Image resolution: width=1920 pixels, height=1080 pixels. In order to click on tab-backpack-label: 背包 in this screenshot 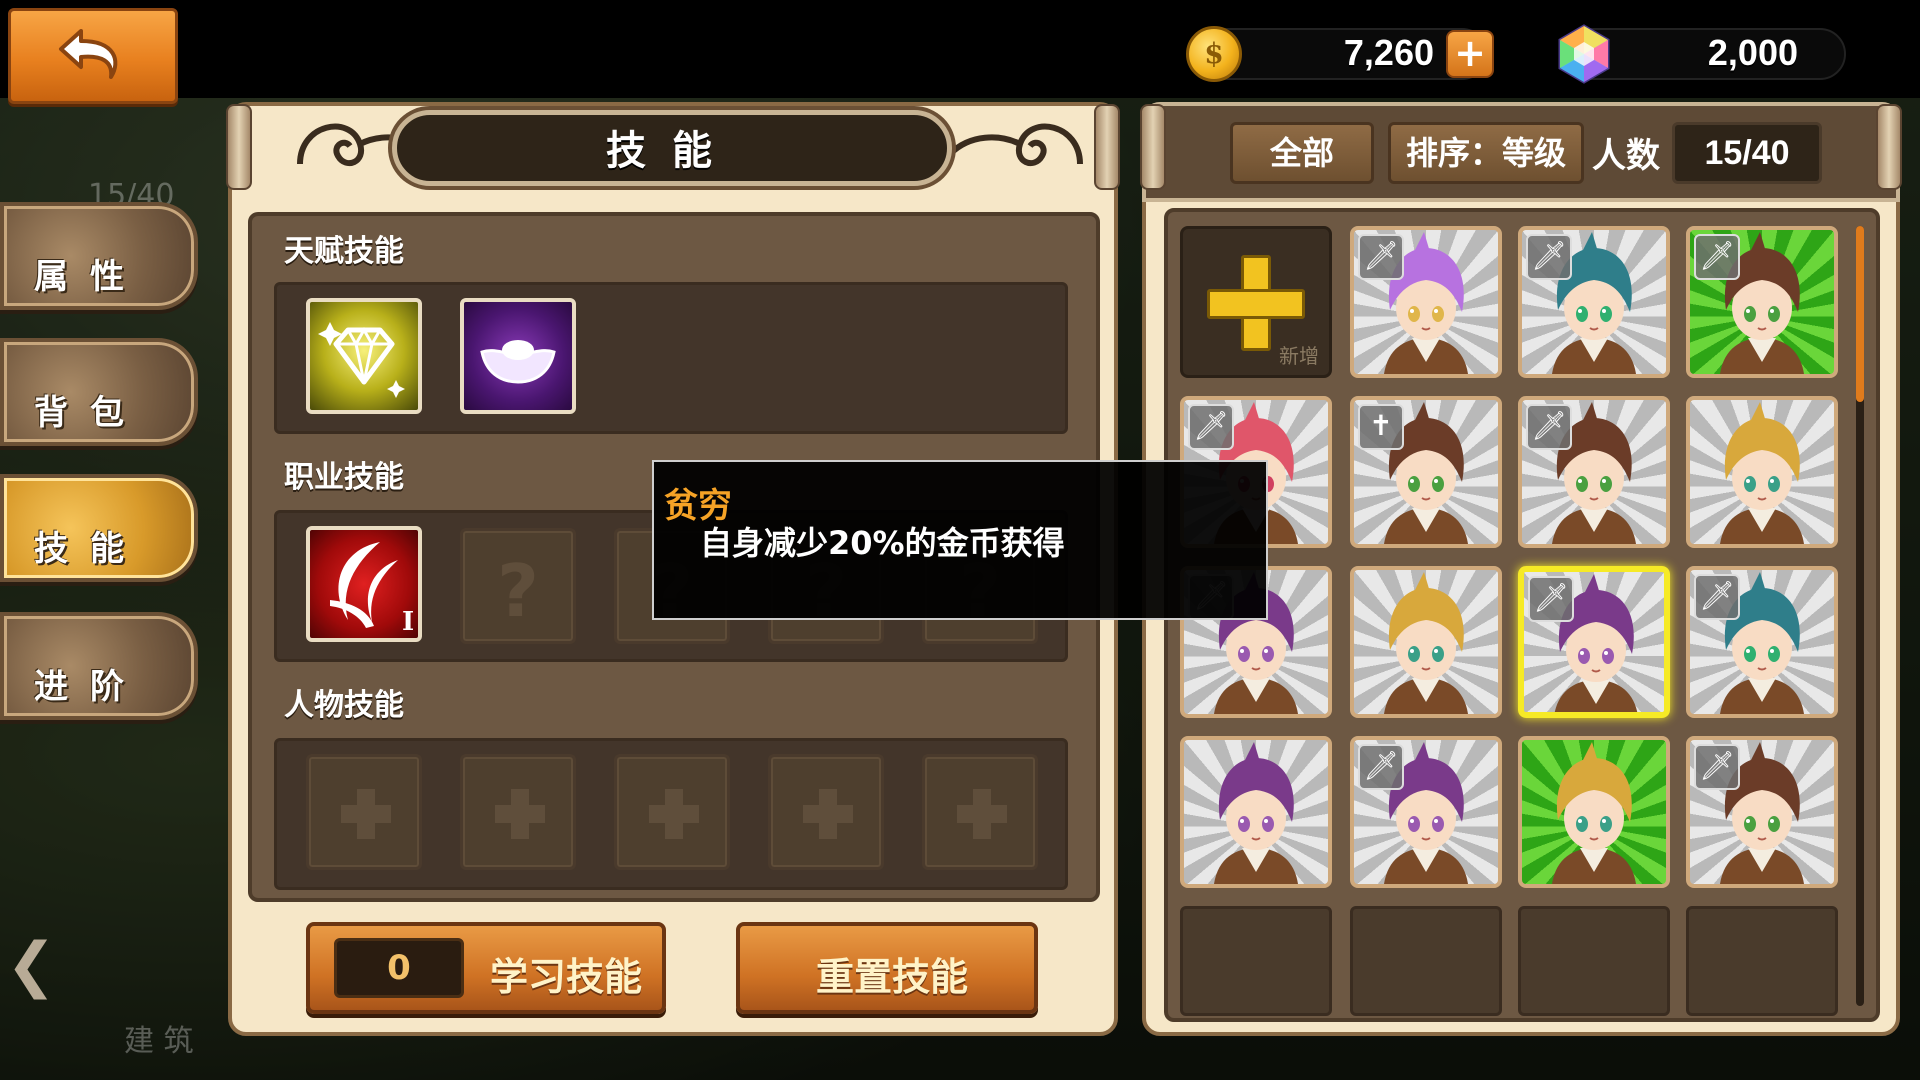, I will do `click(90, 413)`.